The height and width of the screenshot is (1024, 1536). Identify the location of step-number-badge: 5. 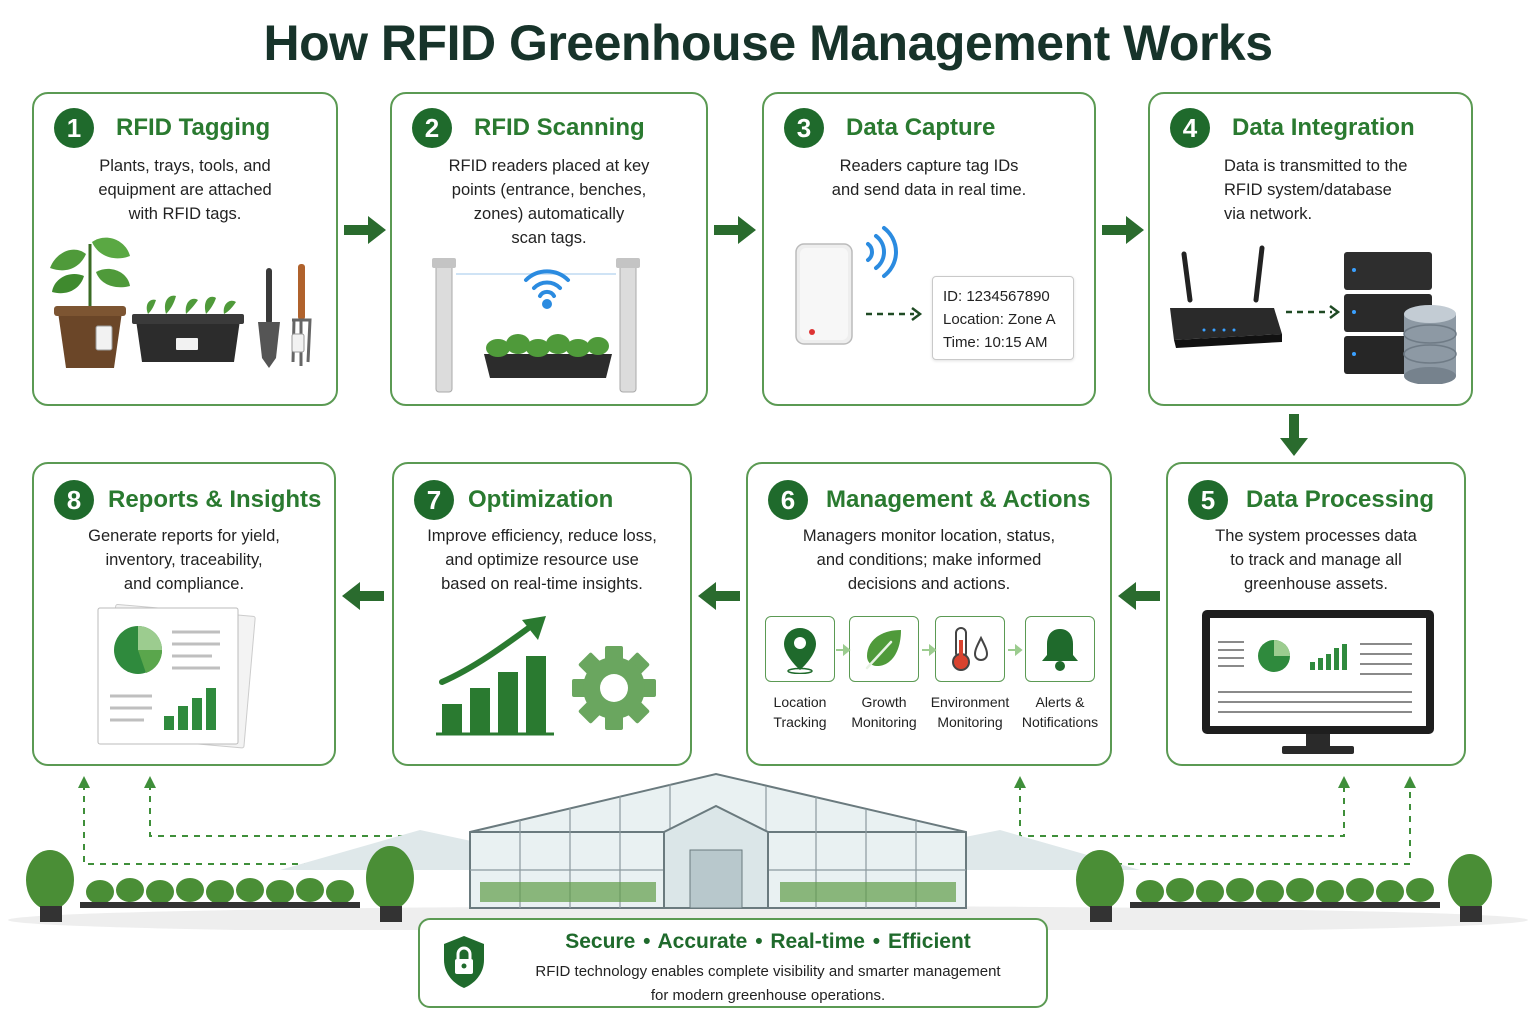
(1208, 500).